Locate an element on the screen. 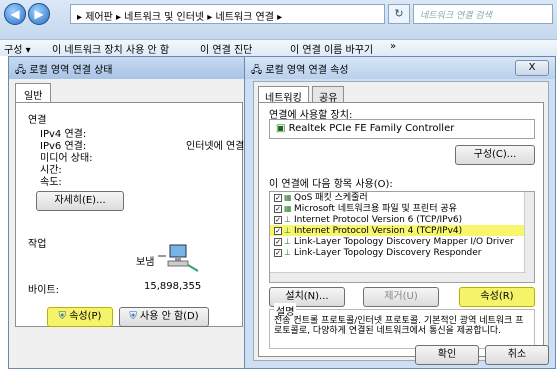 Image resolution: width=557 pixels, height=369 pixels. list-item: ✓ ⊥ Internet Protocol Version 6 (TCP/IPv6) is located at coordinates (402, 219).